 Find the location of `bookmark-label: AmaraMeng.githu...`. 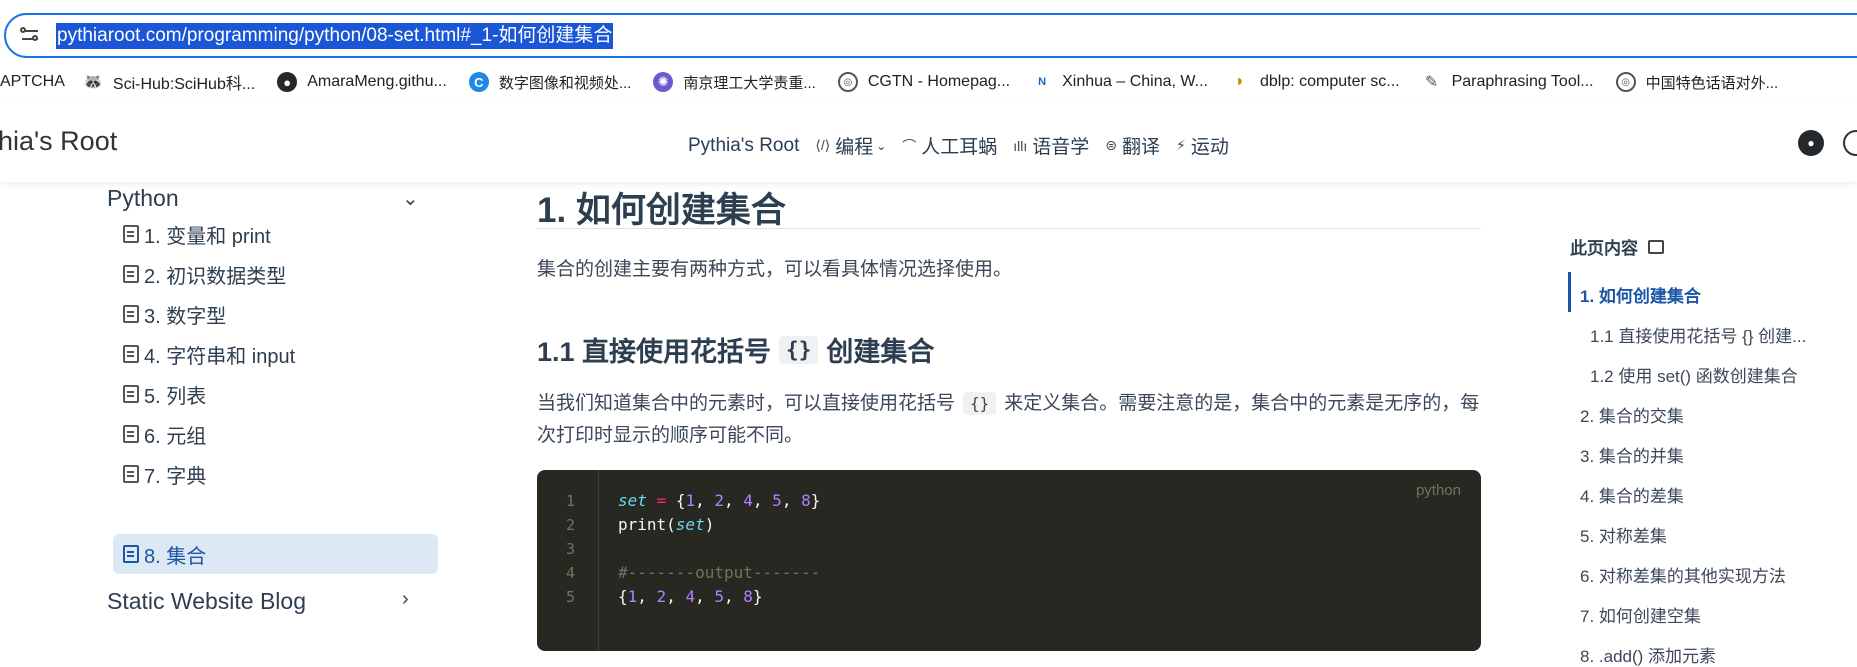

bookmark-label: AmaraMeng.githu... is located at coordinates (377, 81).